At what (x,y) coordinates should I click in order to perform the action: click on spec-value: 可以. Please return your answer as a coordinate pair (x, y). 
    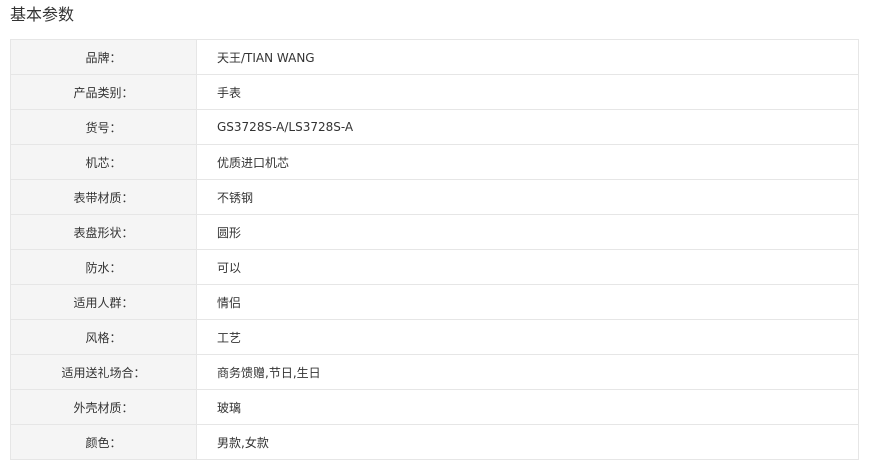
    Looking at the image, I should click on (527, 267).